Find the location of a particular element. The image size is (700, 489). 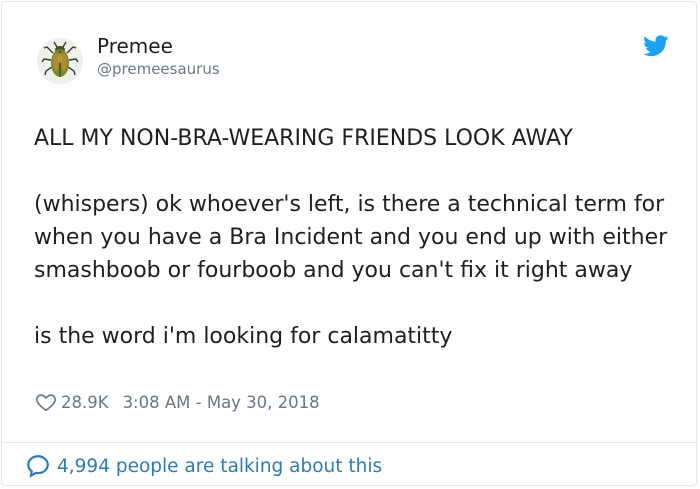

like-count: 28.9K is located at coordinates (85, 402).